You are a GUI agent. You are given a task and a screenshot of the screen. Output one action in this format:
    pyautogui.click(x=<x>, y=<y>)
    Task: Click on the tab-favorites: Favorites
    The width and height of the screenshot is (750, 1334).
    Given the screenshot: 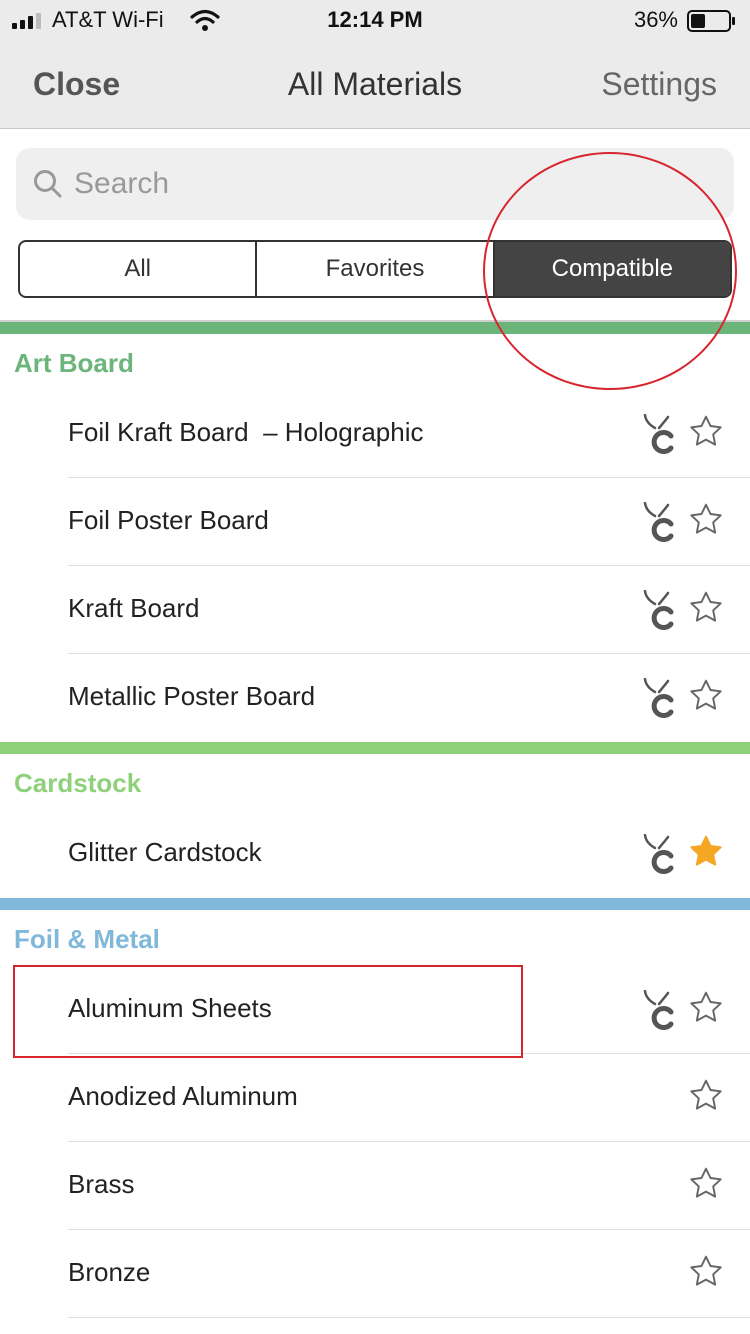 What is the action you would take?
    pyautogui.click(x=376, y=269)
    